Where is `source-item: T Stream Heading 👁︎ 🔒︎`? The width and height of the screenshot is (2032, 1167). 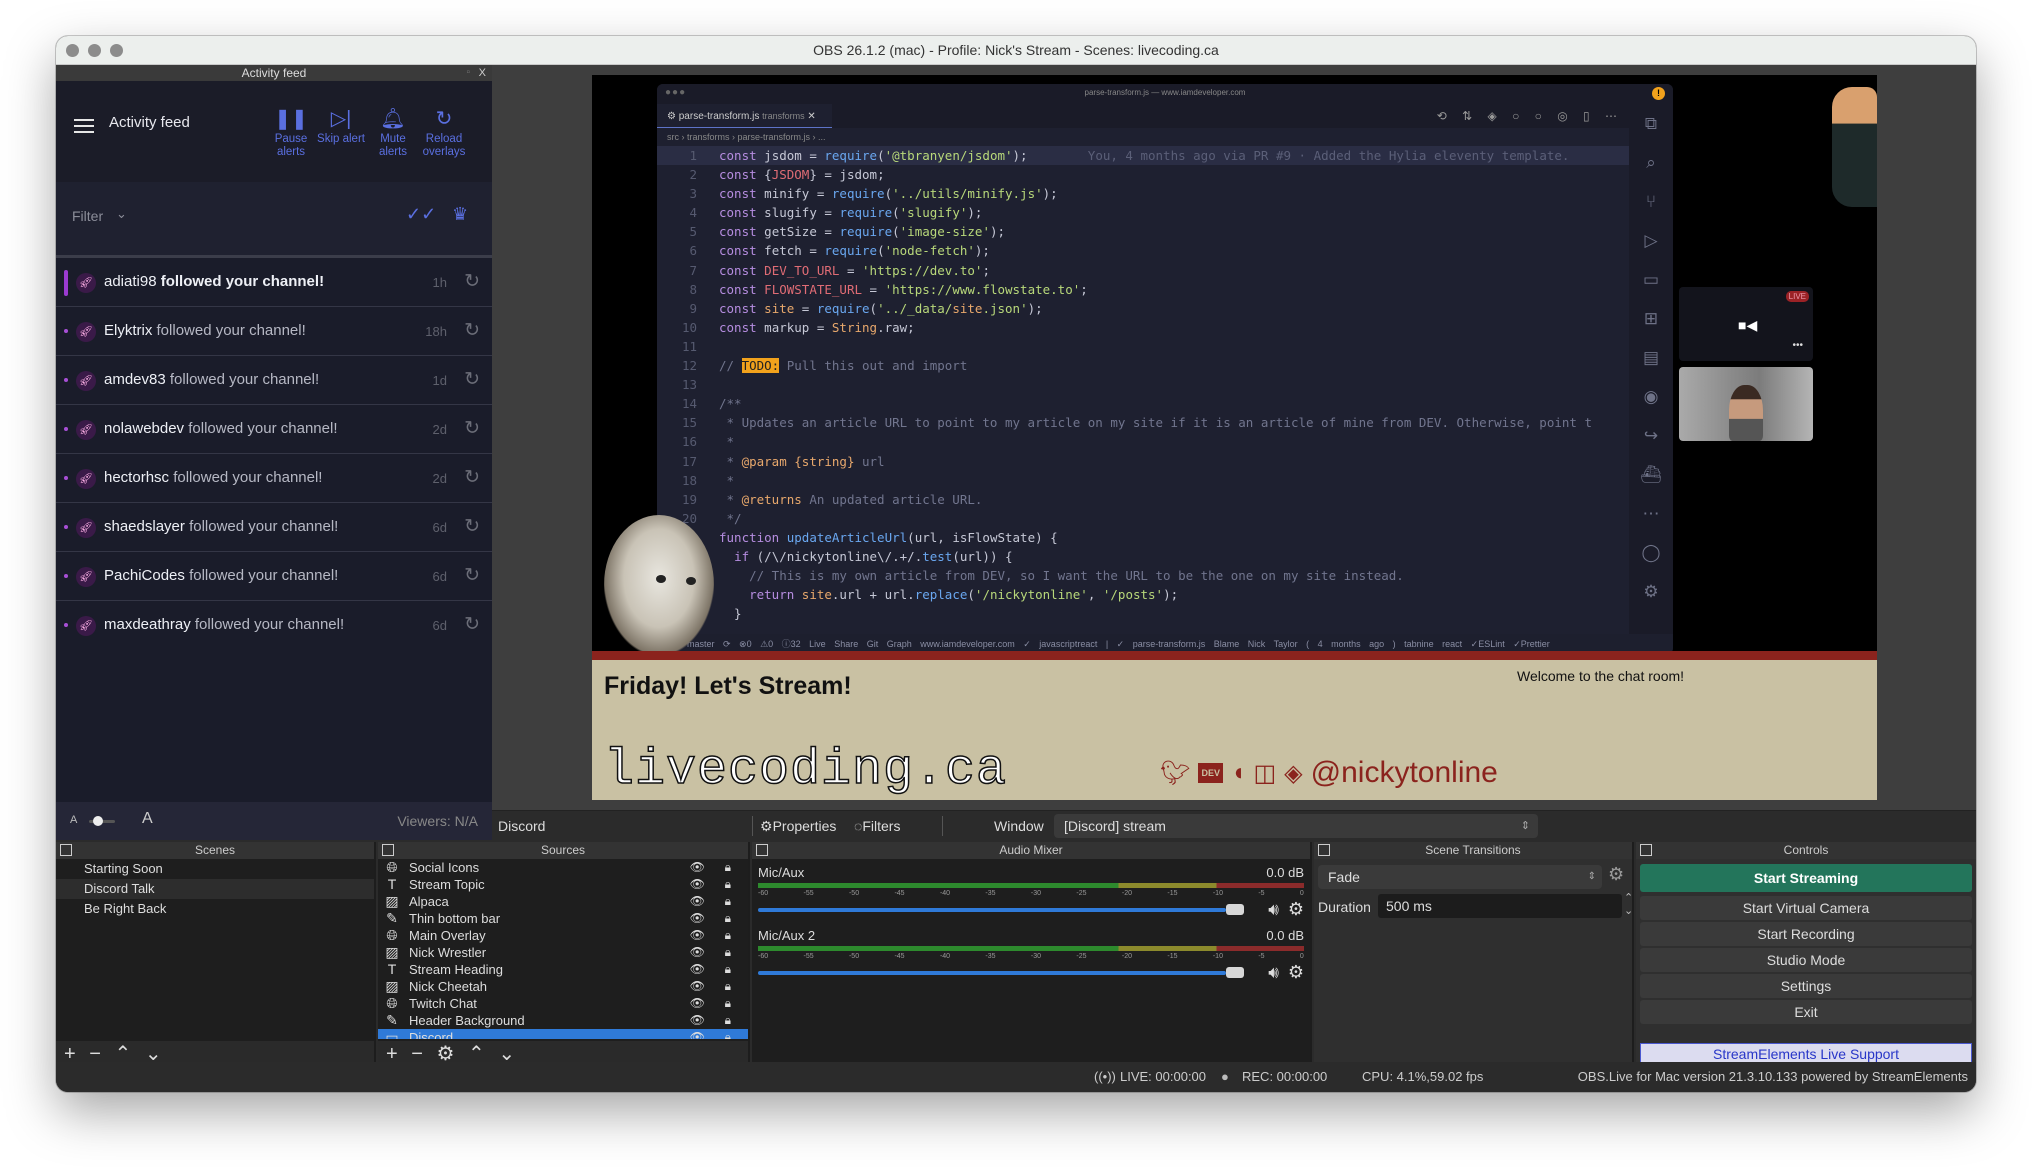 source-item: T Stream Heading 👁︎ 🔒︎ is located at coordinates (563, 969).